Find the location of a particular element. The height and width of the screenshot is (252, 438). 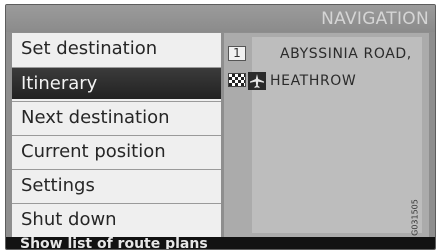

watermark-code: G031505 is located at coordinates (415, 217).